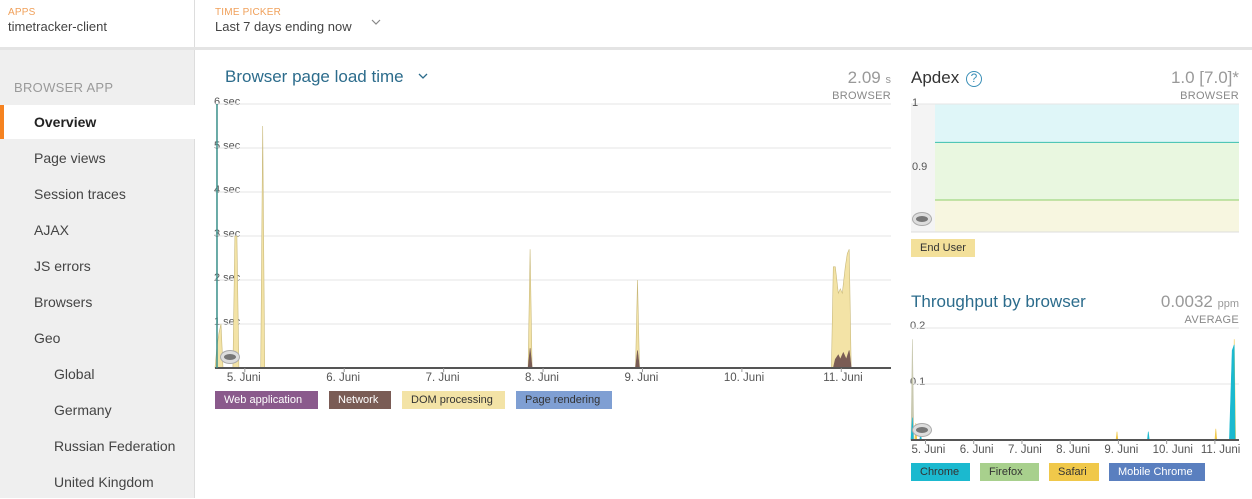 This screenshot has width=1252, height=499. I want to click on sidebar-item-geo: Geo, so click(97, 338).